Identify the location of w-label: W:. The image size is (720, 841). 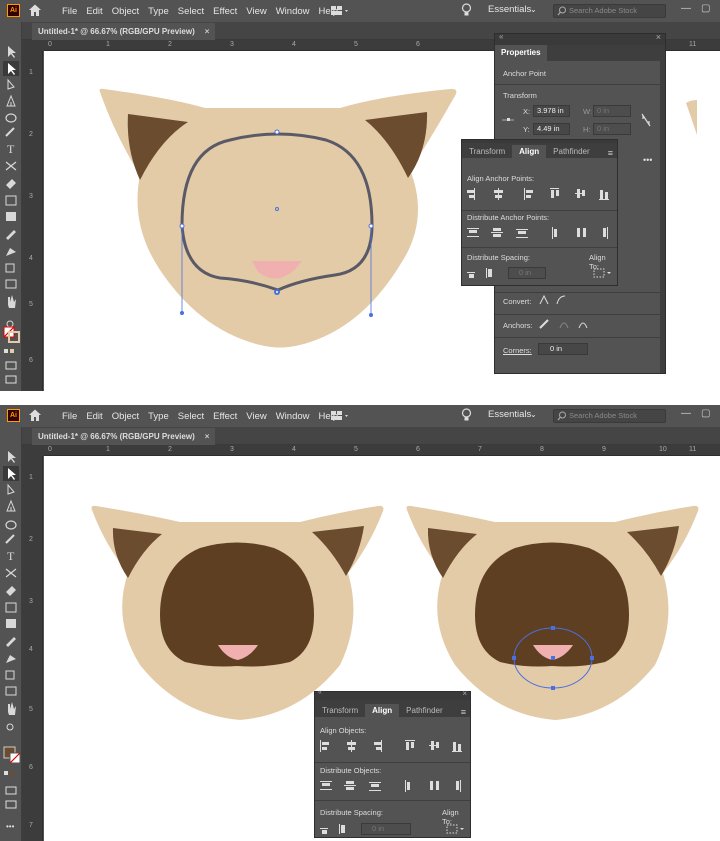
(588, 111).